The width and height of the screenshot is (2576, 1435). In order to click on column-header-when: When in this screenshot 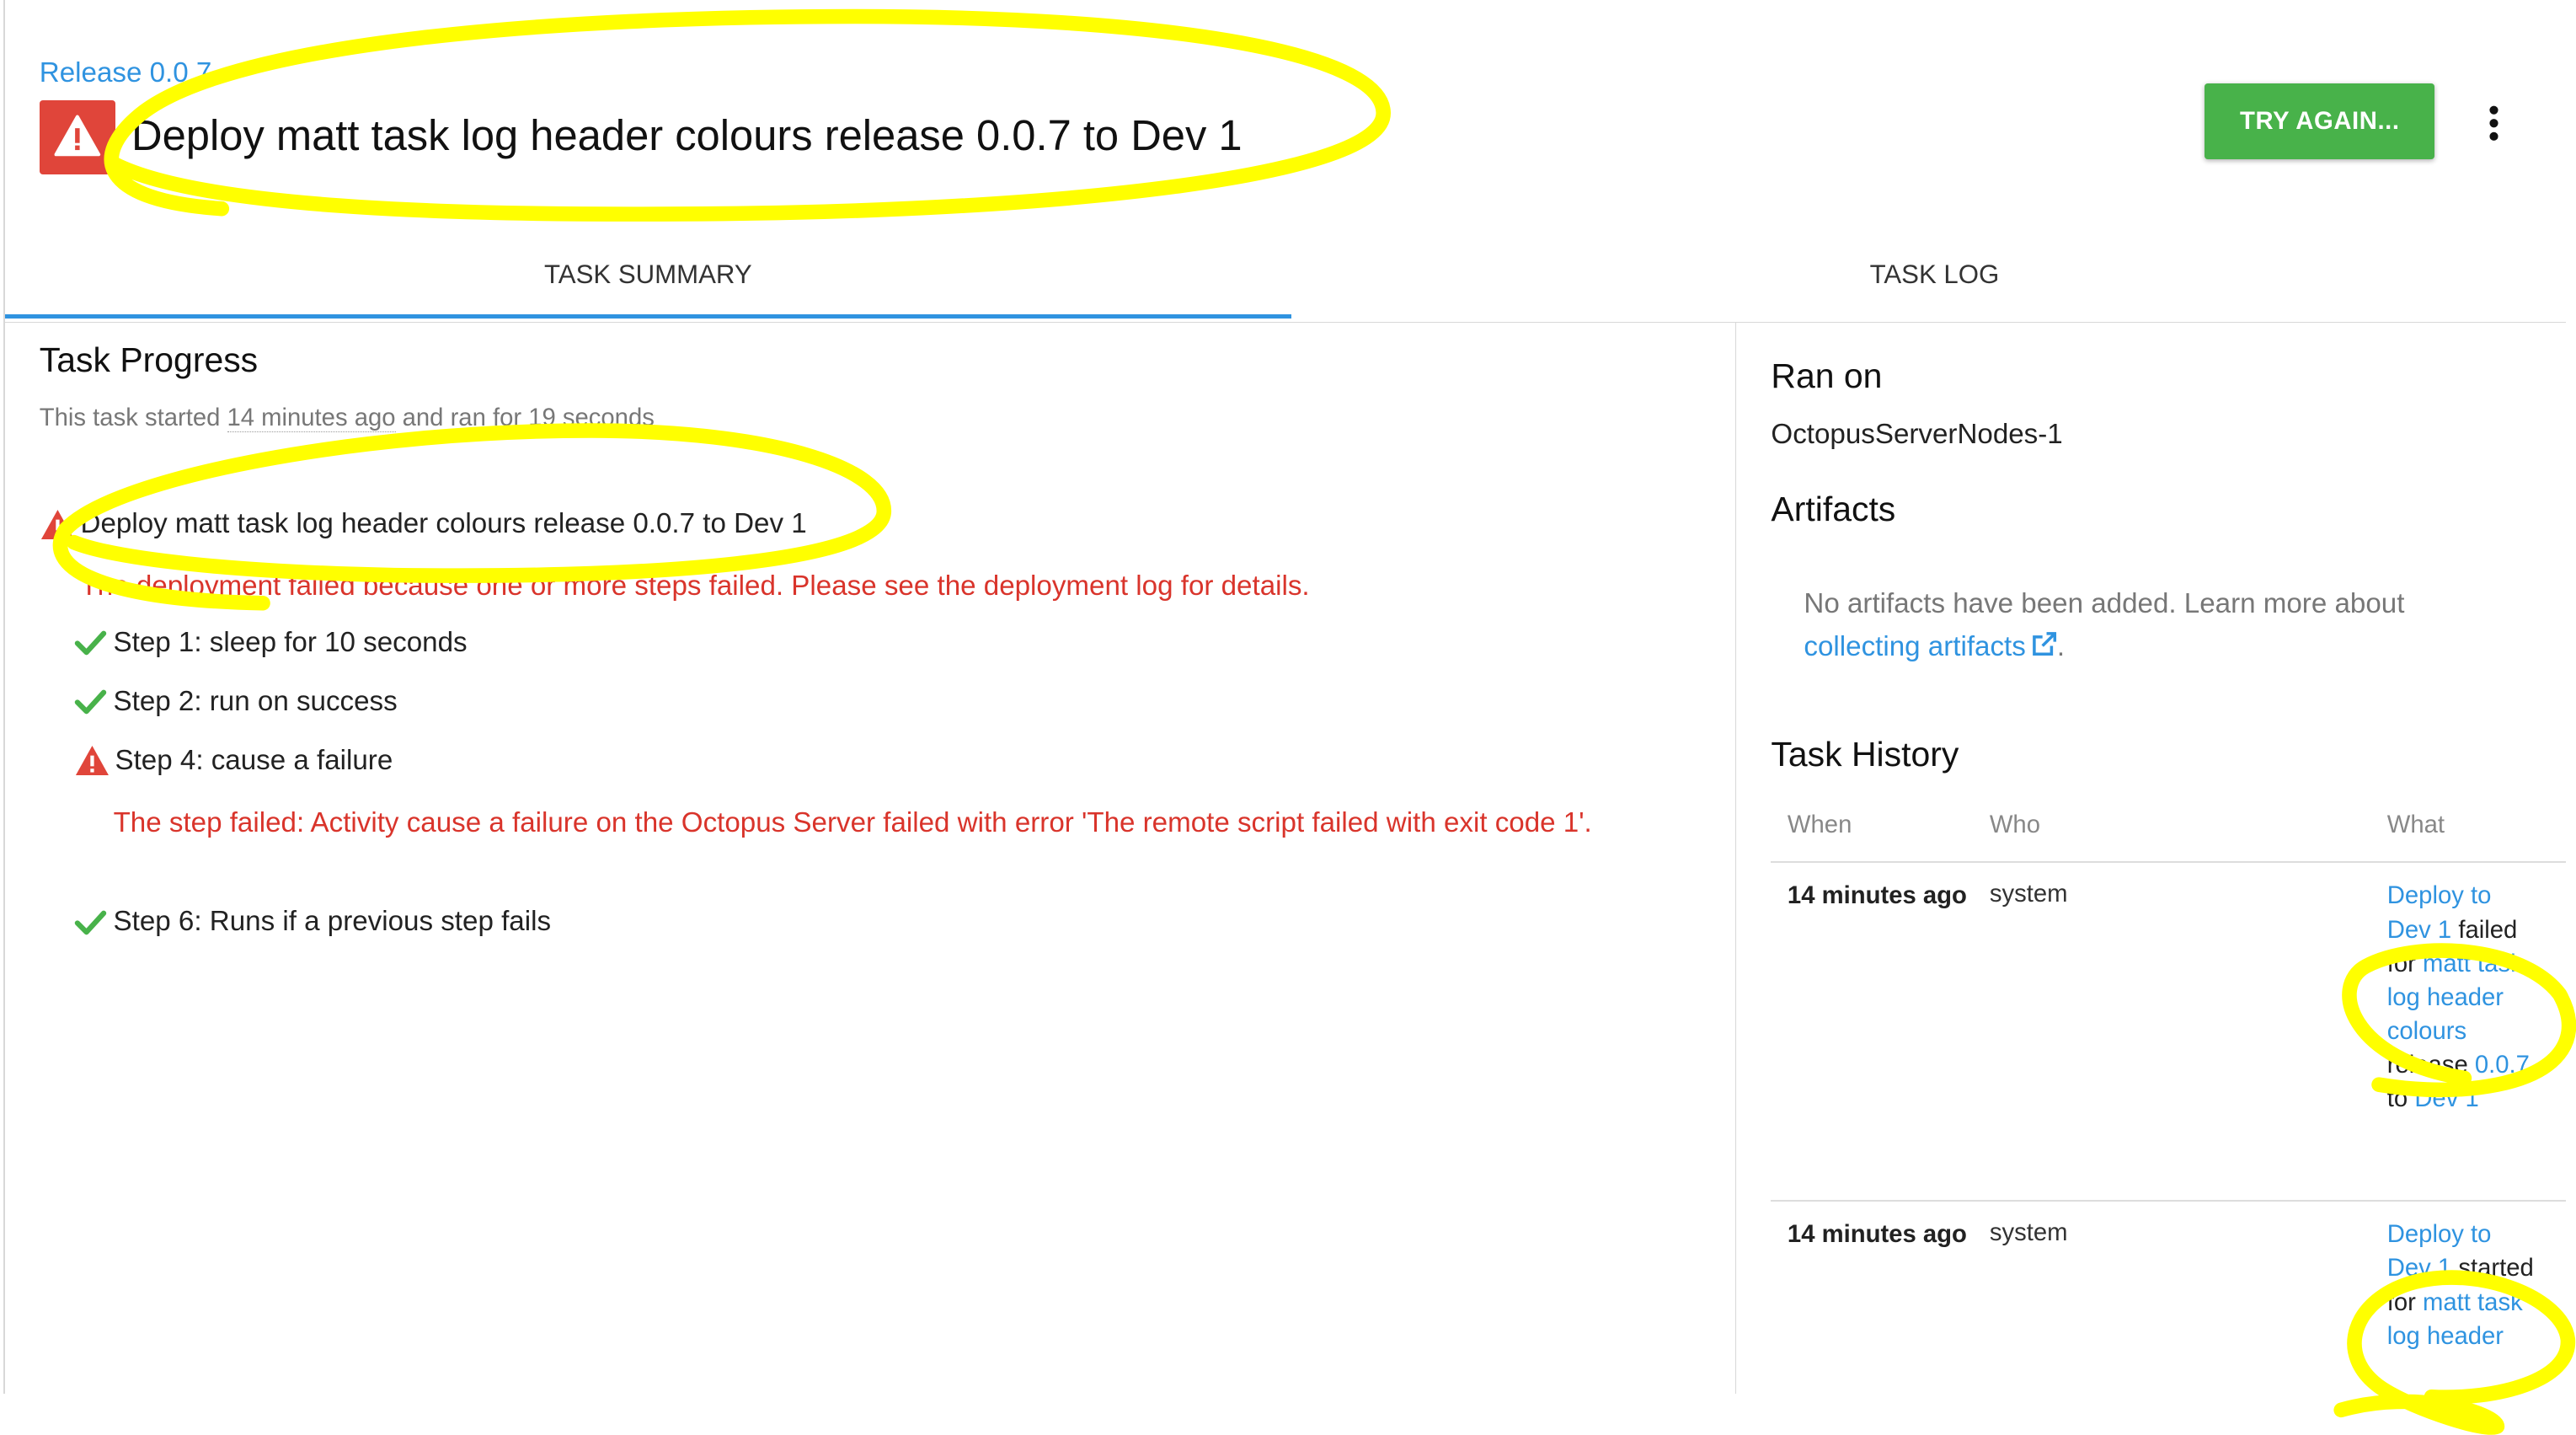, I will do `click(1819, 825)`.